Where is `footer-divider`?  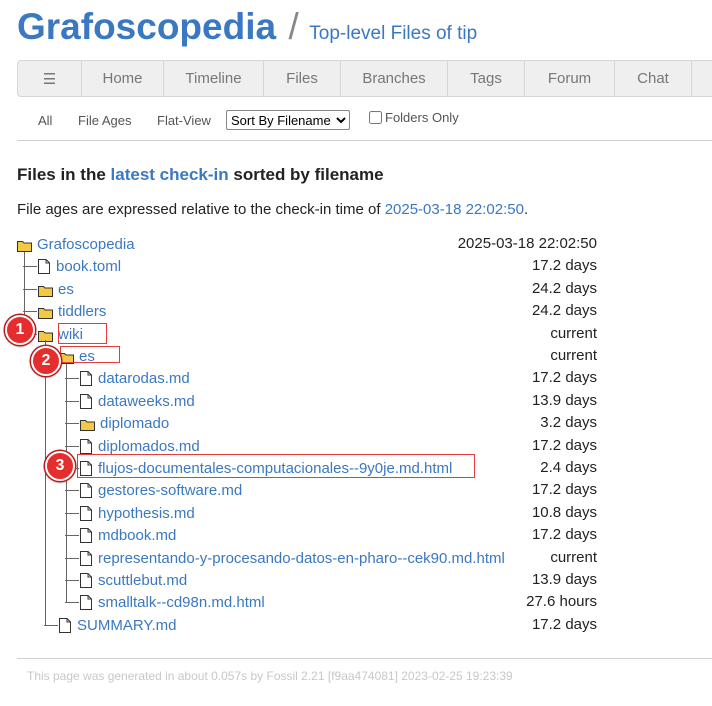 footer-divider is located at coordinates (364, 658).